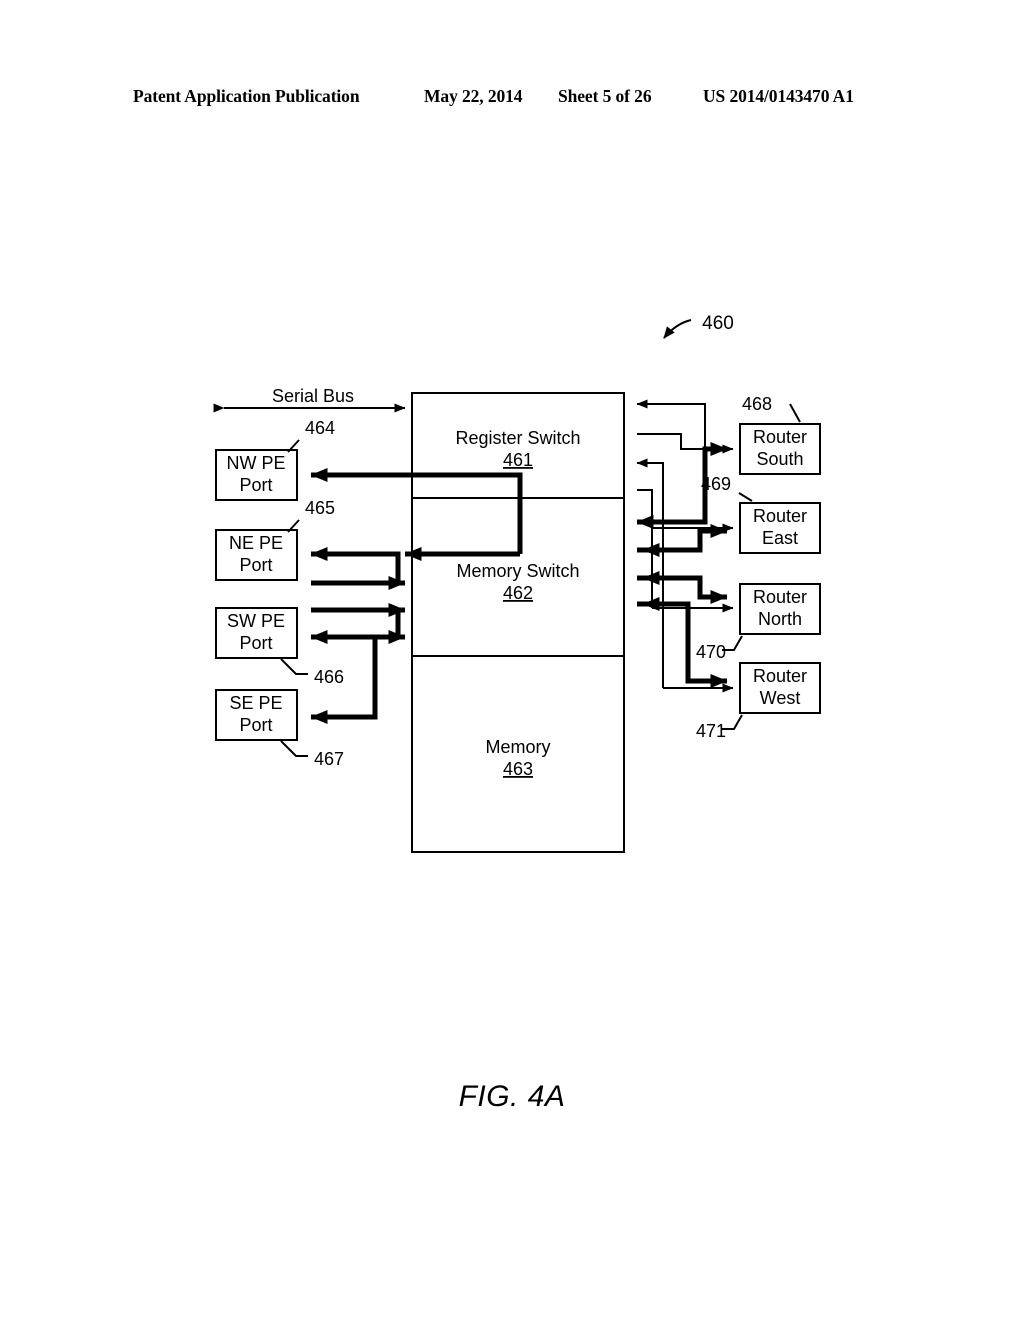  I want to click on label-register-switch: Register Switch, so click(517, 438).